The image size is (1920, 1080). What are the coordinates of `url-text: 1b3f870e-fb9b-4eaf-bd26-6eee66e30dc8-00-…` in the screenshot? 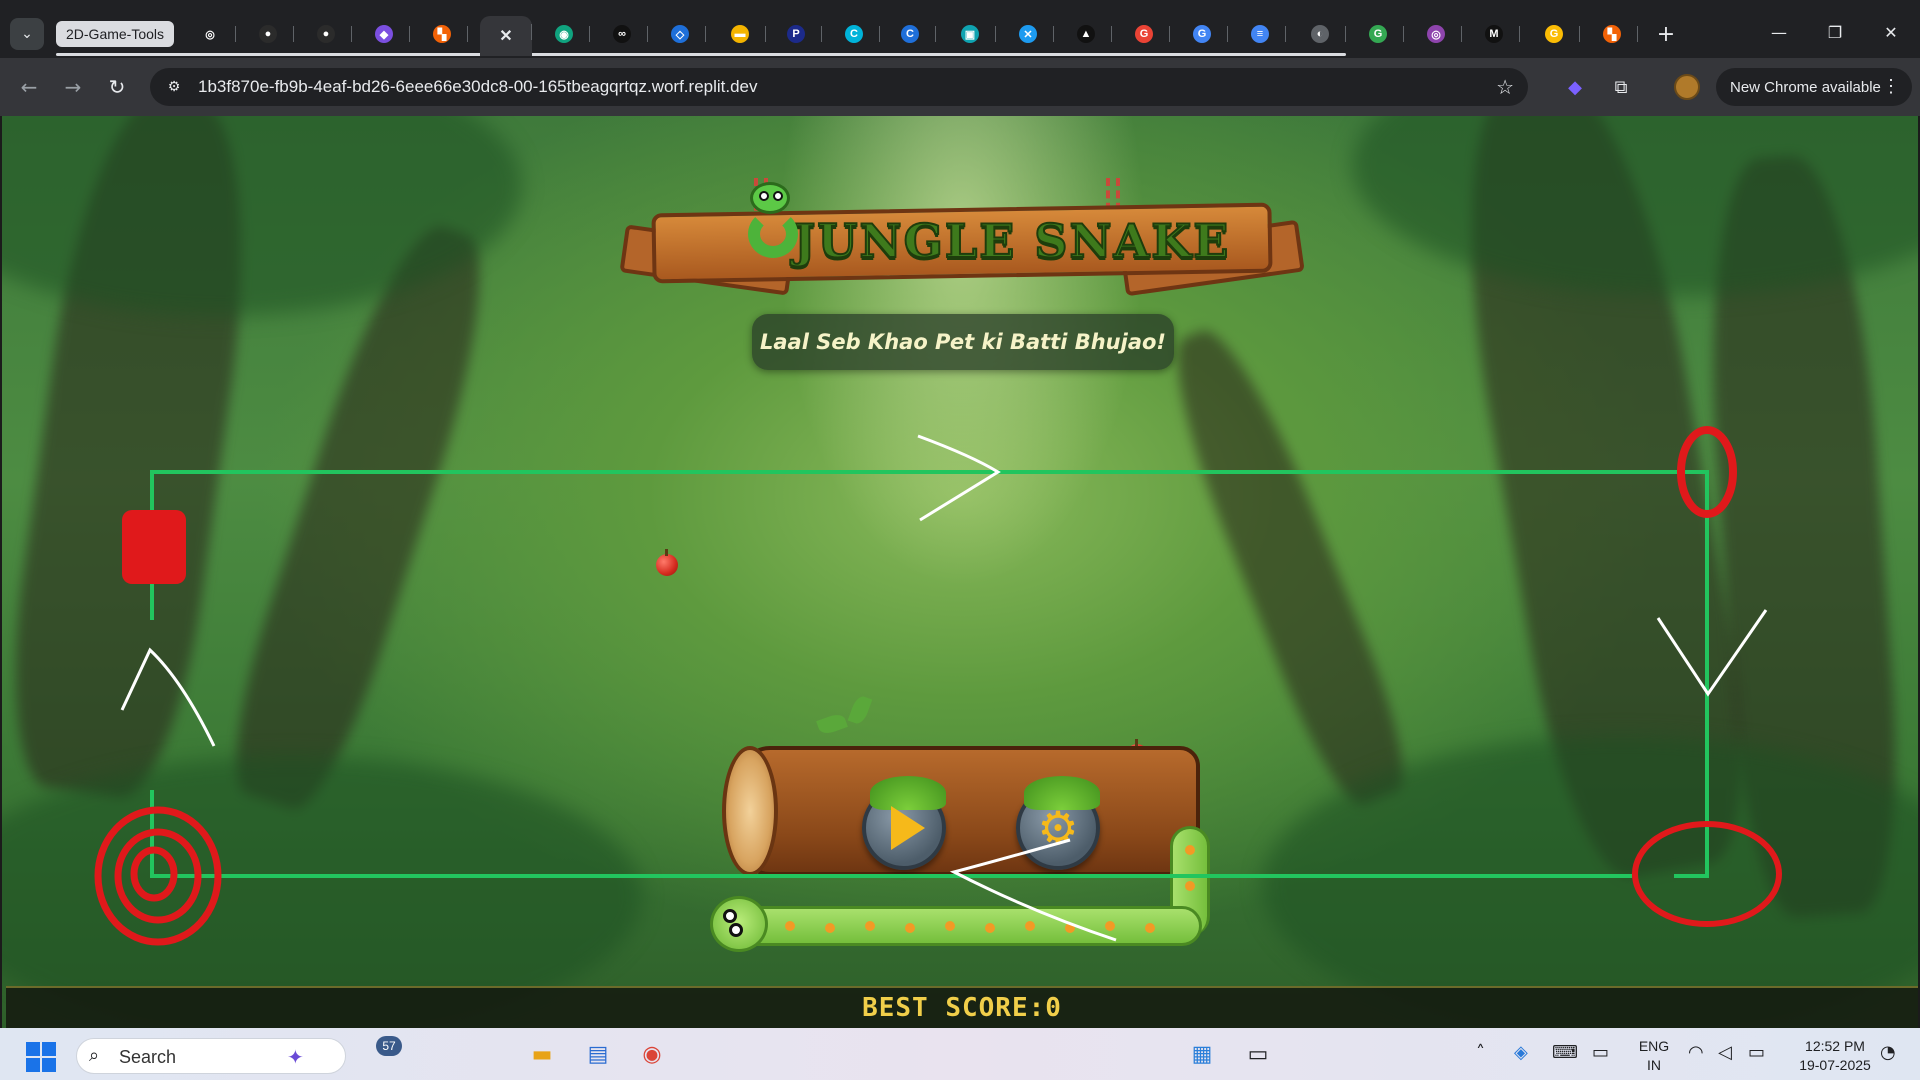 It's located at (478, 87).